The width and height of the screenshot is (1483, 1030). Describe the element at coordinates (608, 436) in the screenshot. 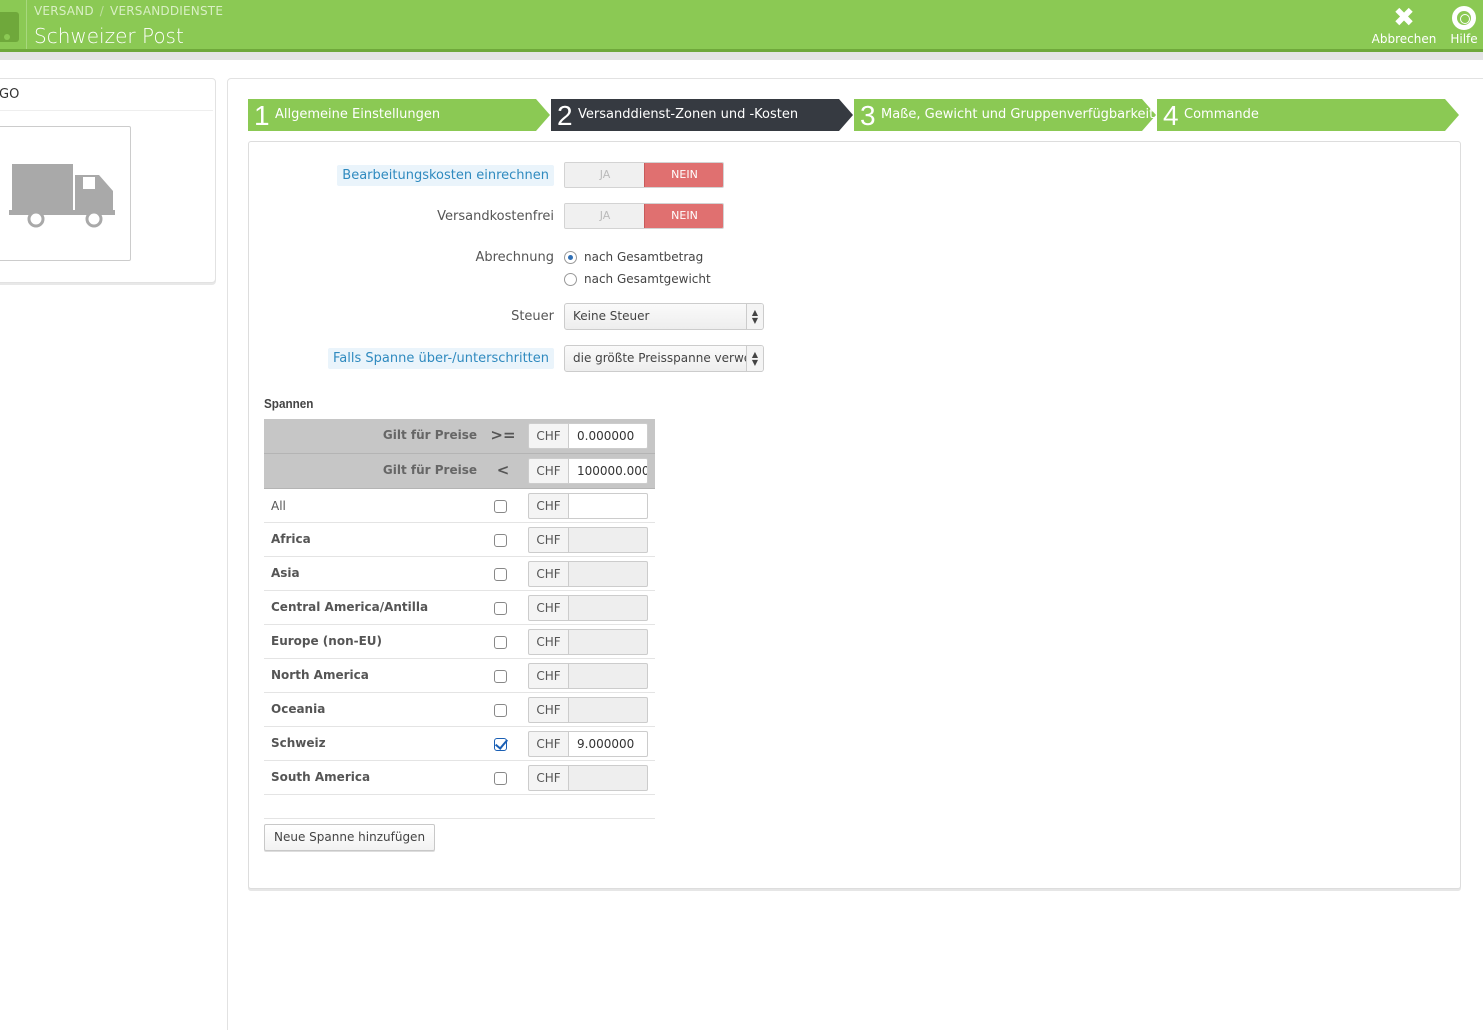

I see `range-from-input: 0.000000` at that location.